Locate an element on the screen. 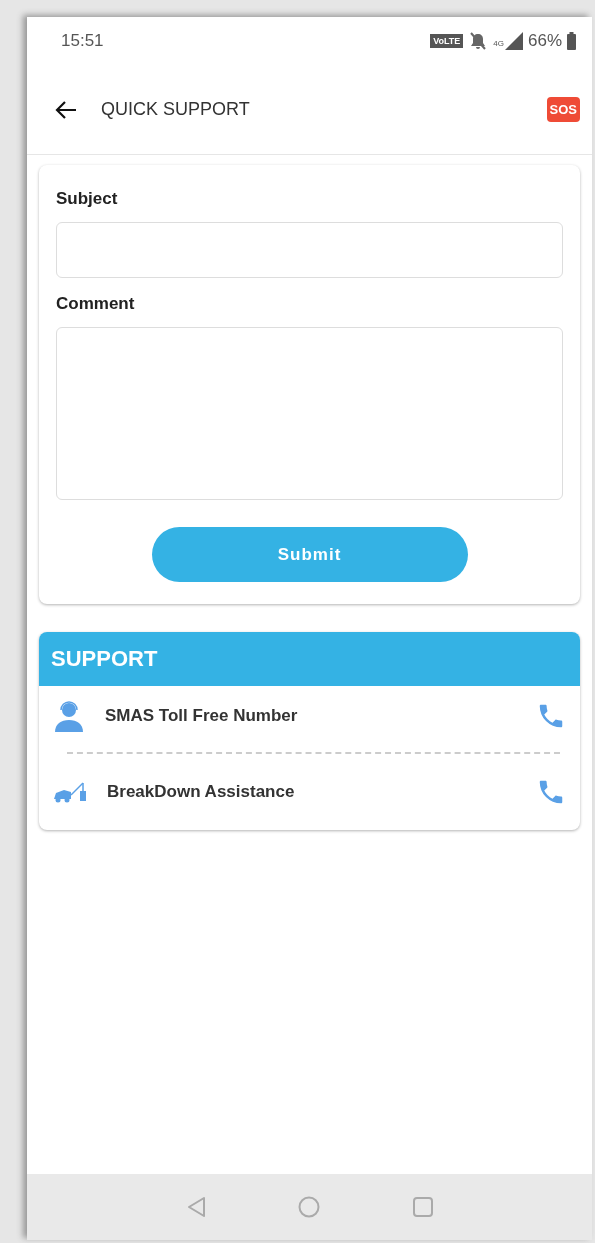 This screenshot has width=595, height=1243. recents-nav-icon is located at coordinates (422, 1207).